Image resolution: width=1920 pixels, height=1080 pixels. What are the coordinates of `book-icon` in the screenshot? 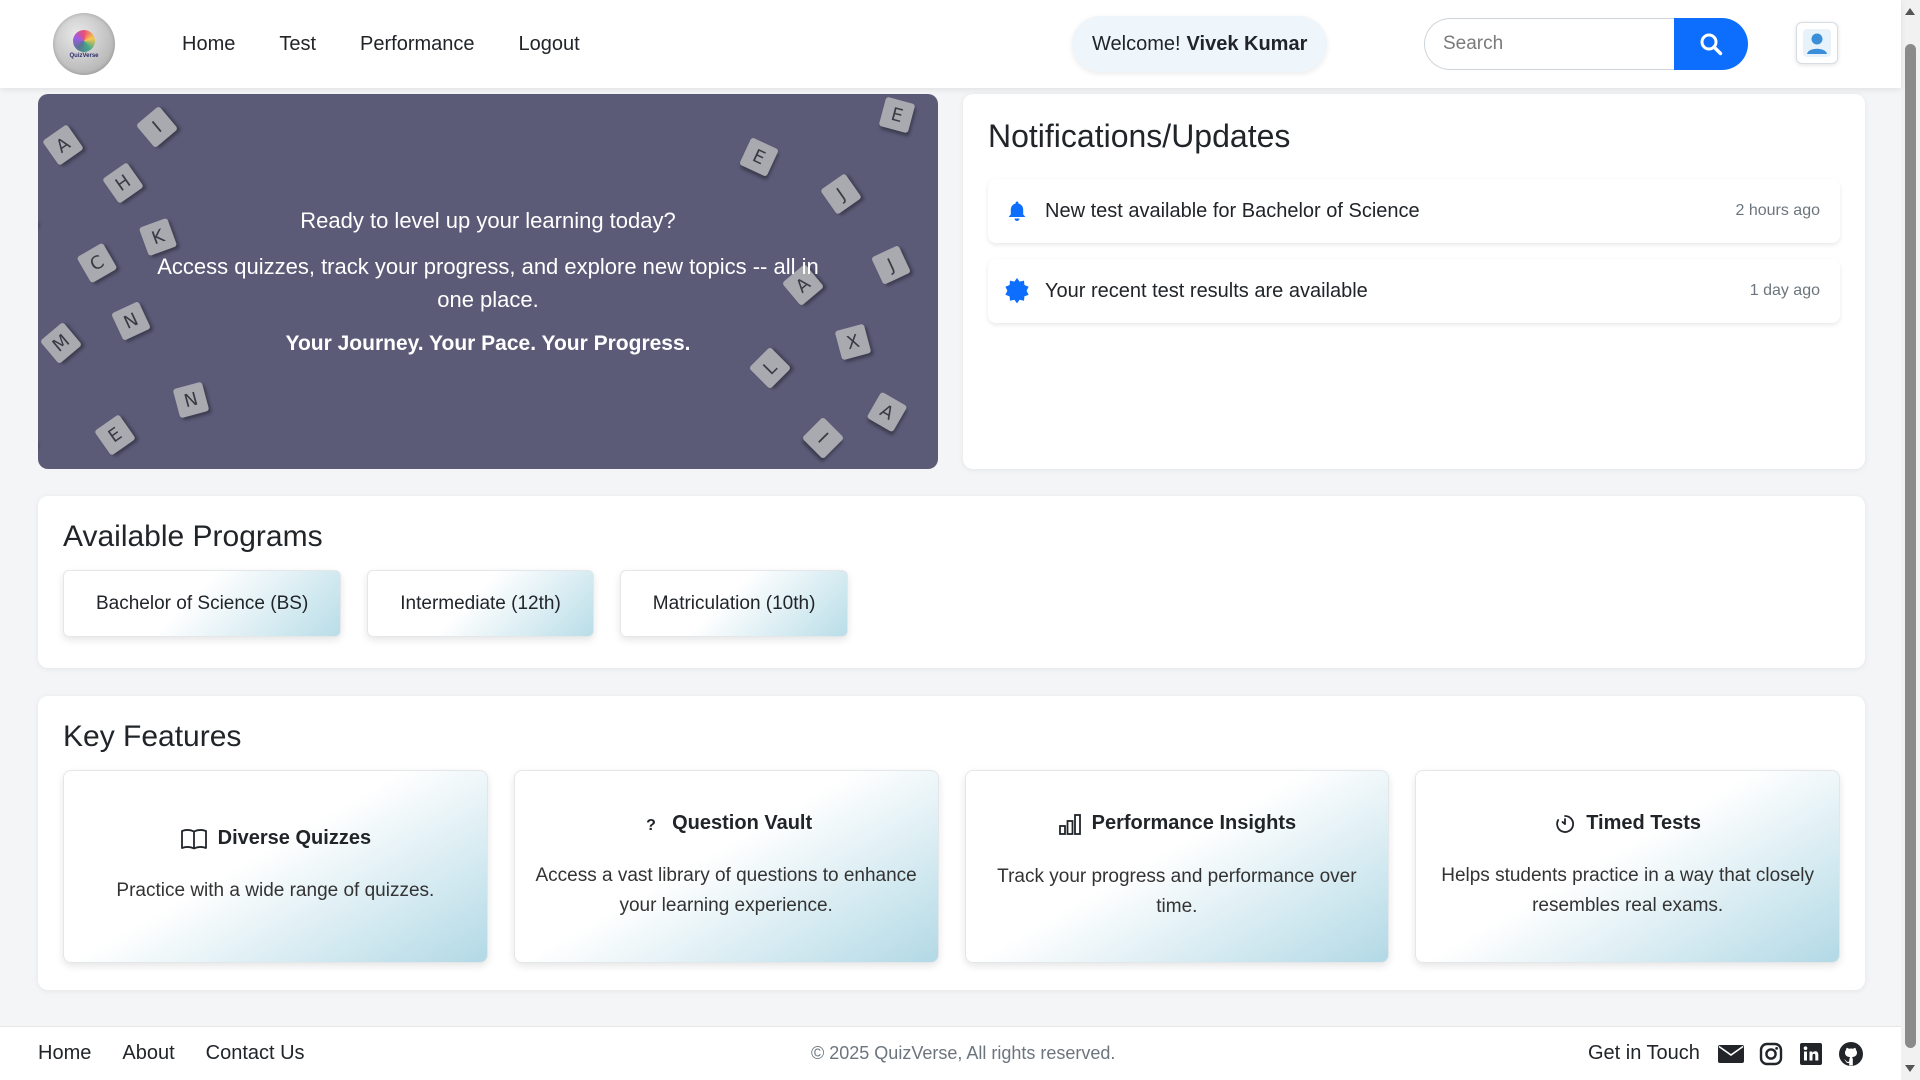 It's located at (194, 839).